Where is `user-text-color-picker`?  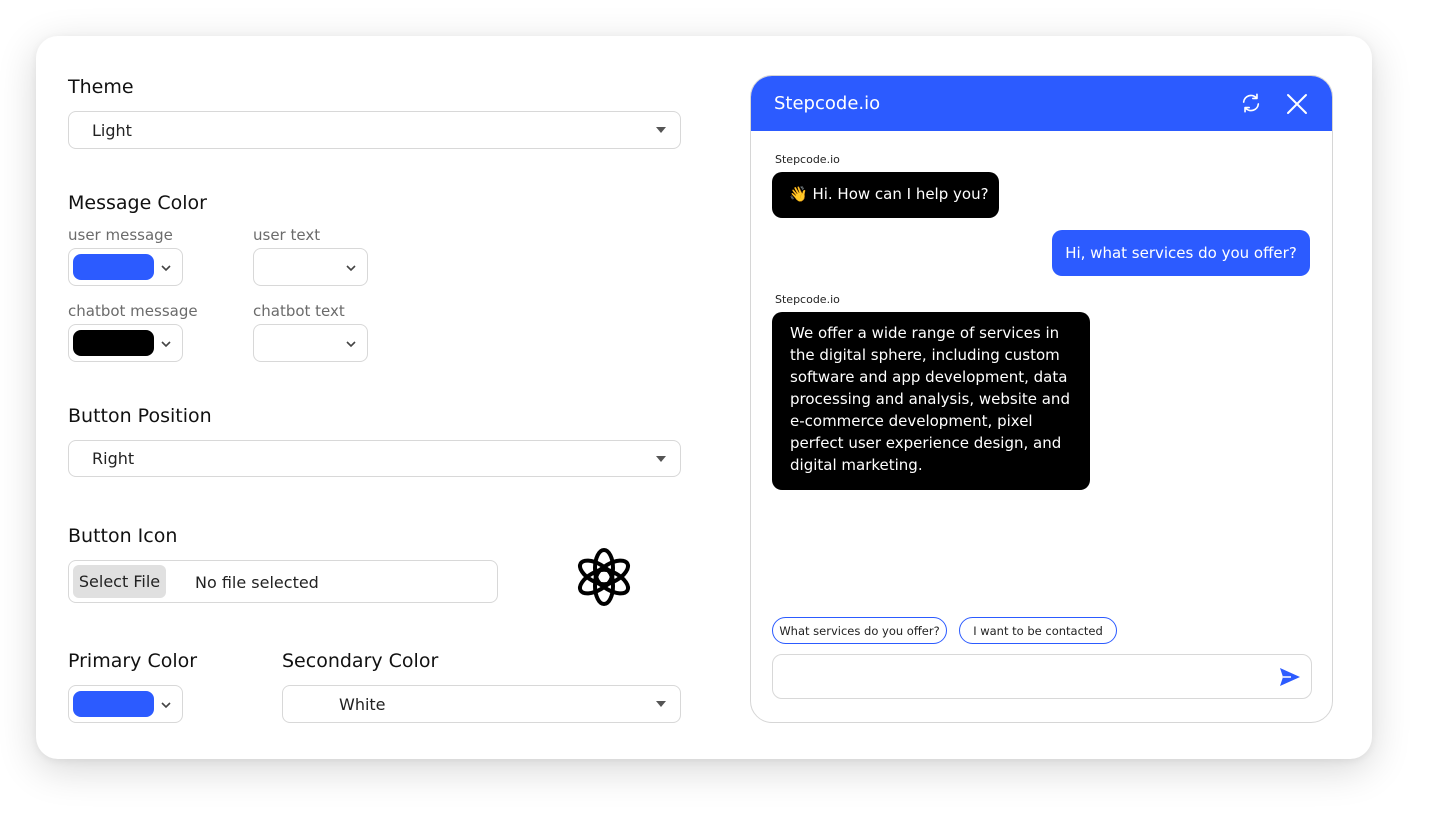
user-text-color-picker is located at coordinates (310, 267).